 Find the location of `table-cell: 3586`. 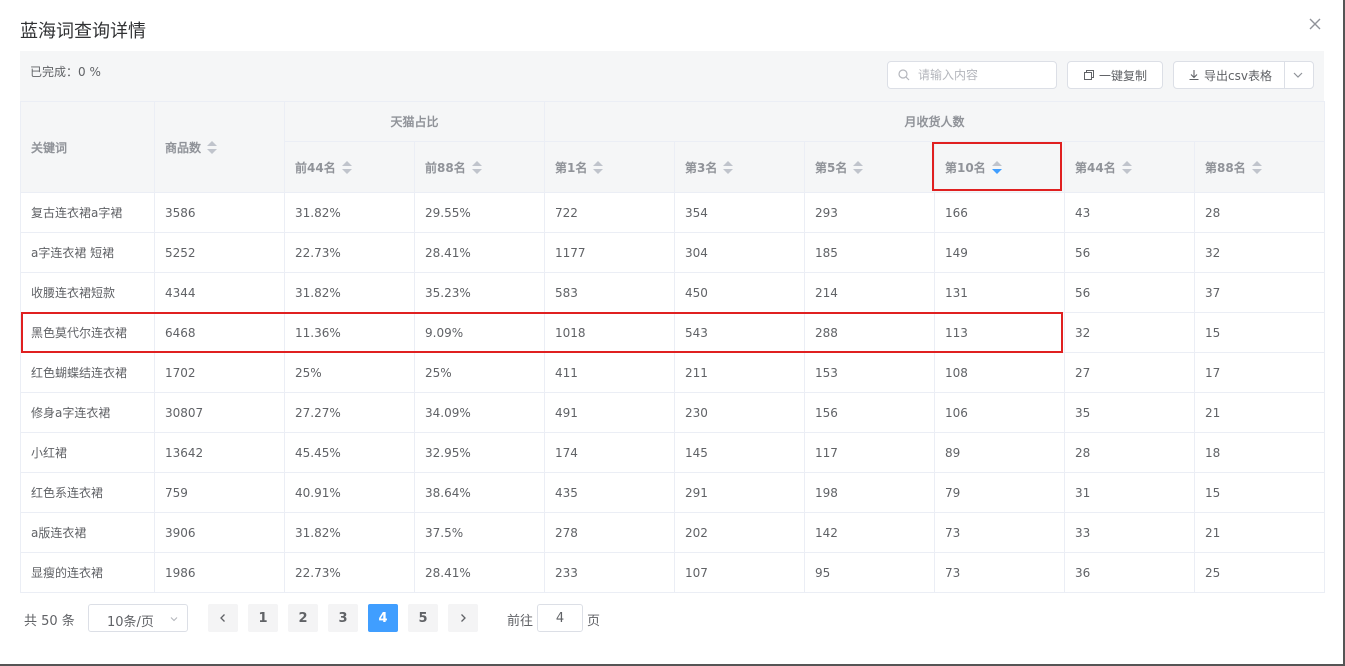

table-cell: 3586 is located at coordinates (219, 212).